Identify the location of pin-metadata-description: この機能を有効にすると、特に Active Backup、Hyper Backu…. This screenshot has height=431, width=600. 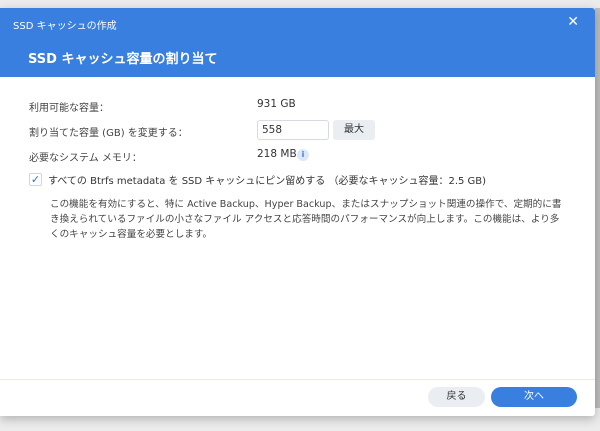
(306, 219).